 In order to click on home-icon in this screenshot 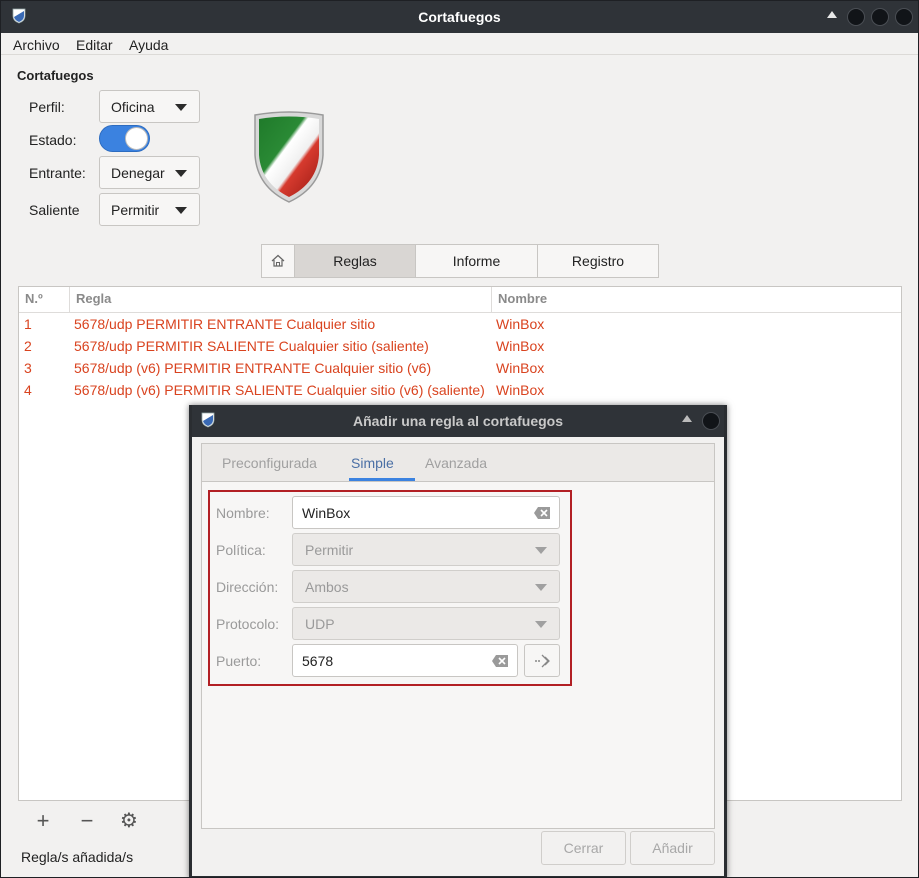, I will do `click(278, 260)`.